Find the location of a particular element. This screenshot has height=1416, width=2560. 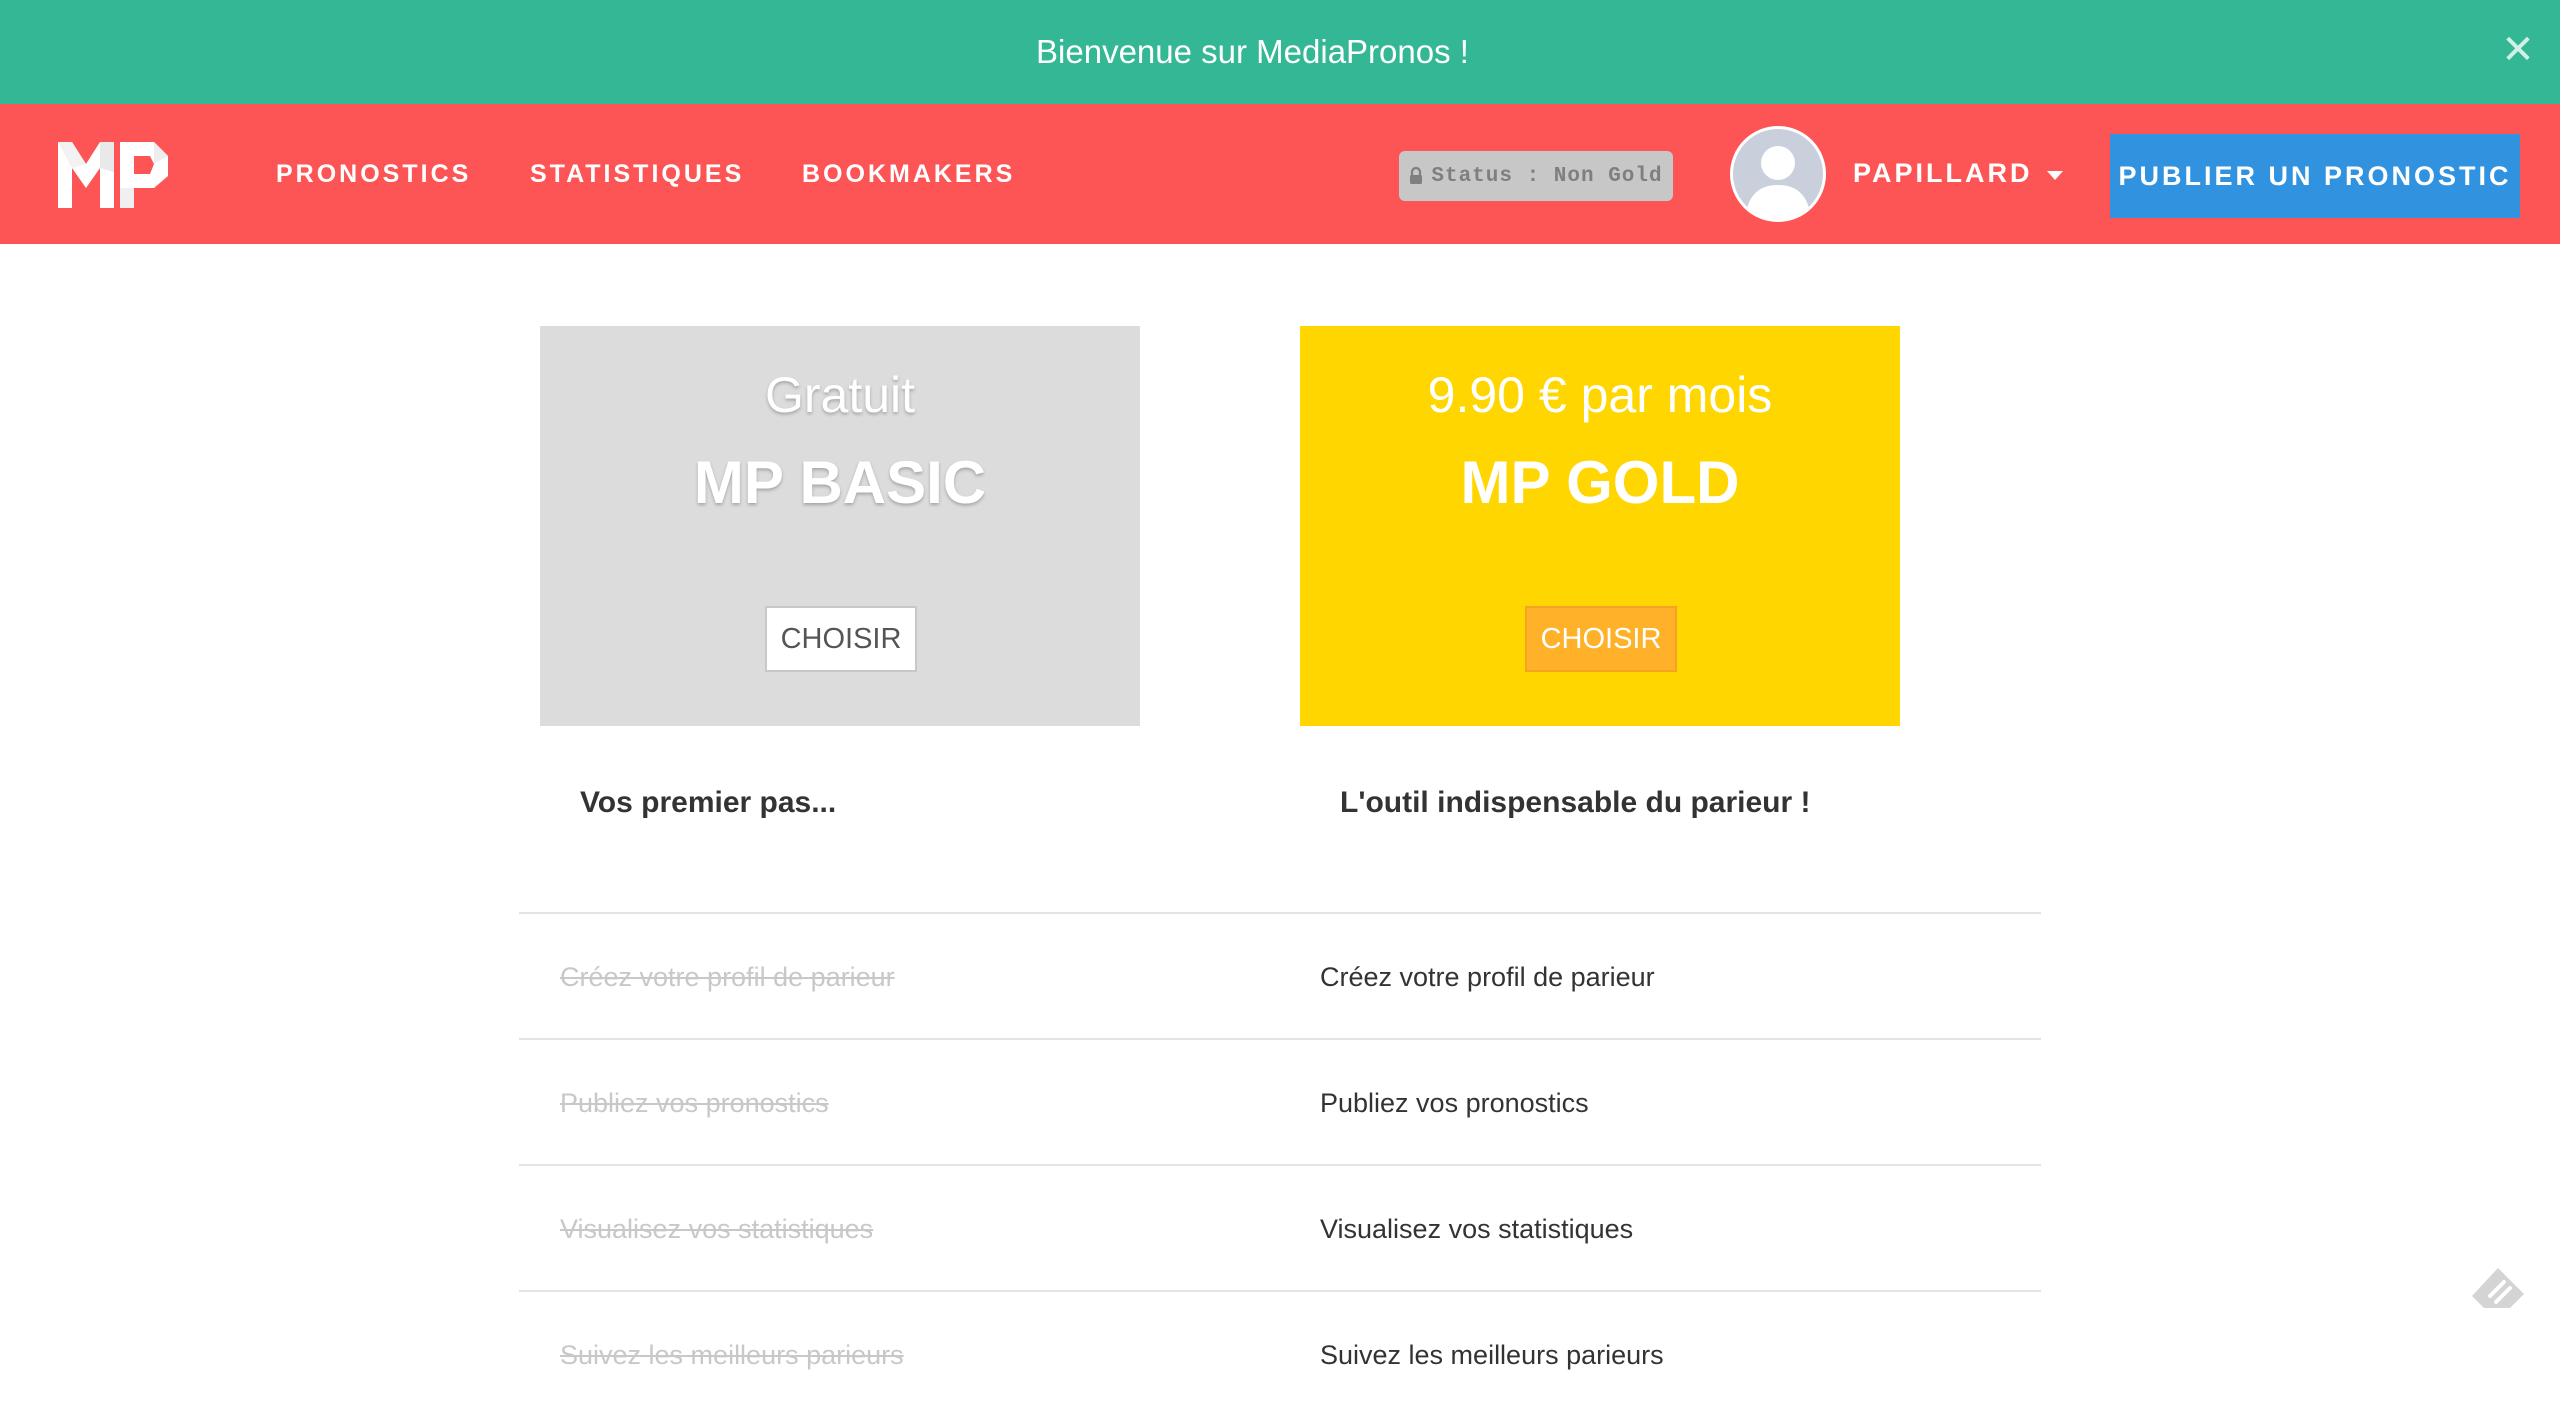

welcome-banner: Bienvenue sur MediaPronos ! ✕ is located at coordinates (1280, 52).